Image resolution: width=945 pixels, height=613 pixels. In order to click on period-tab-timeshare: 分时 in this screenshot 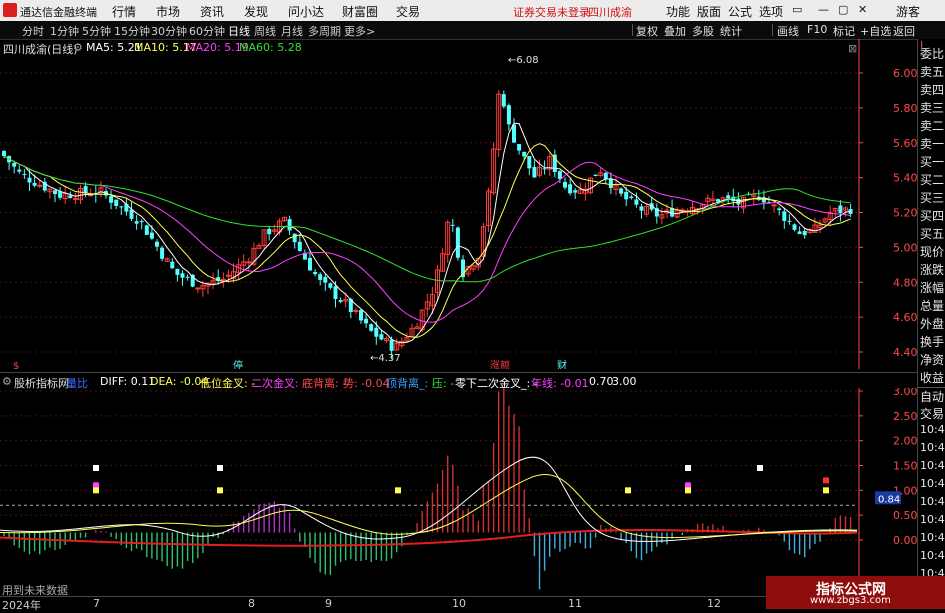, I will do `click(33, 31)`.